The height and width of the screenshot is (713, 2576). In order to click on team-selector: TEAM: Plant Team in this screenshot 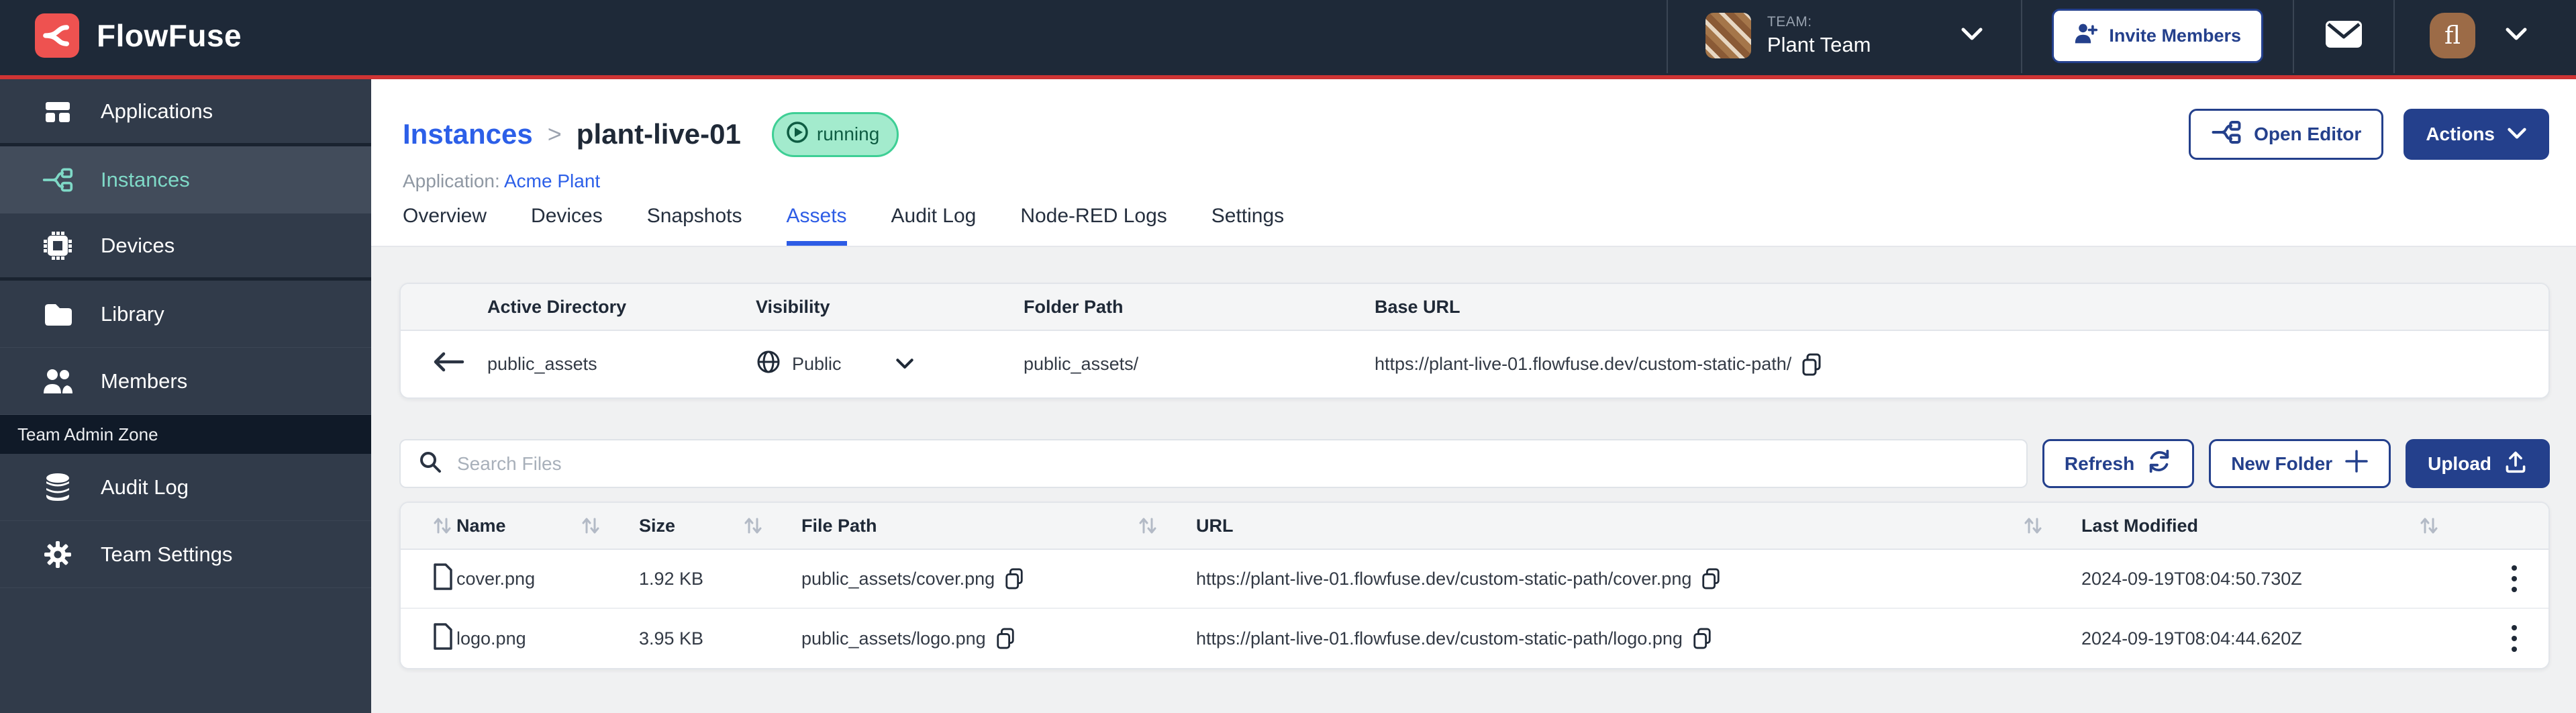, I will do `click(1845, 36)`.